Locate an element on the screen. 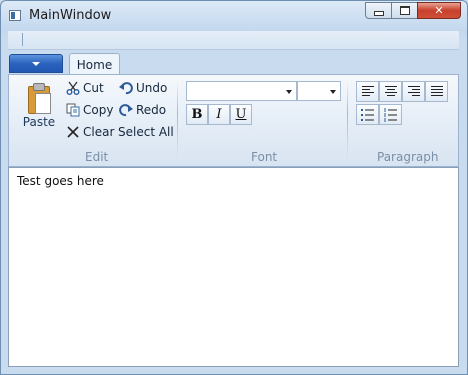  align-center-button is located at coordinates (390, 91).